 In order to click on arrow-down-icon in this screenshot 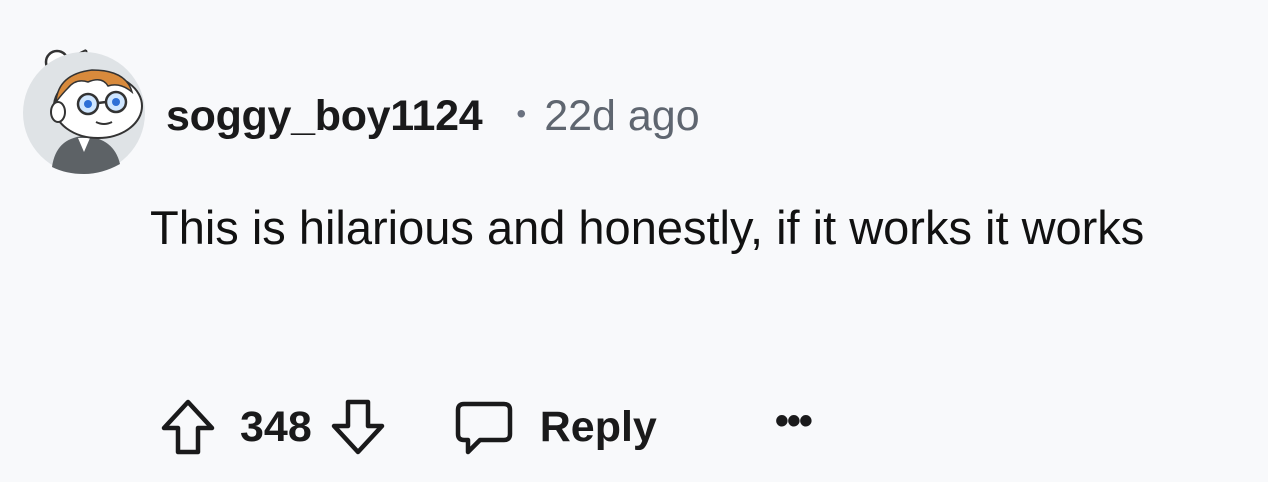, I will do `click(357, 427)`.